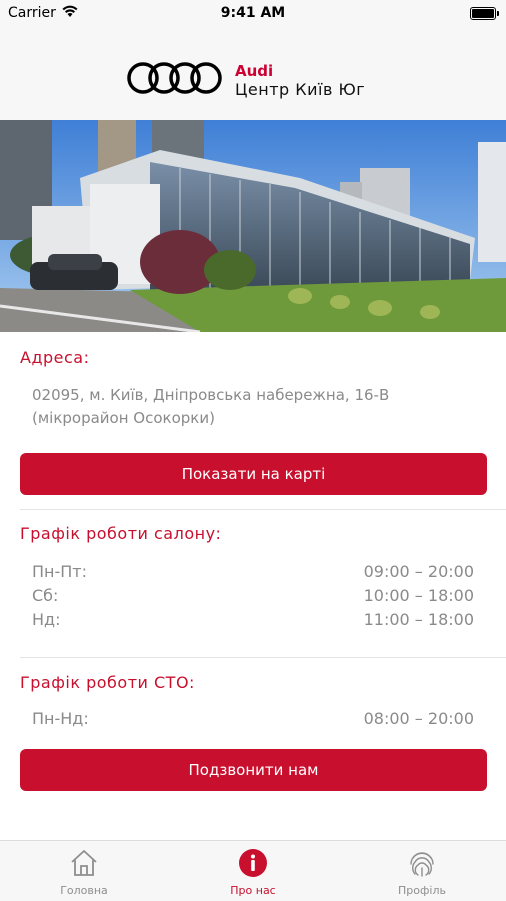 The image size is (506, 901). I want to click on address-title: Адреса:, so click(55, 357).